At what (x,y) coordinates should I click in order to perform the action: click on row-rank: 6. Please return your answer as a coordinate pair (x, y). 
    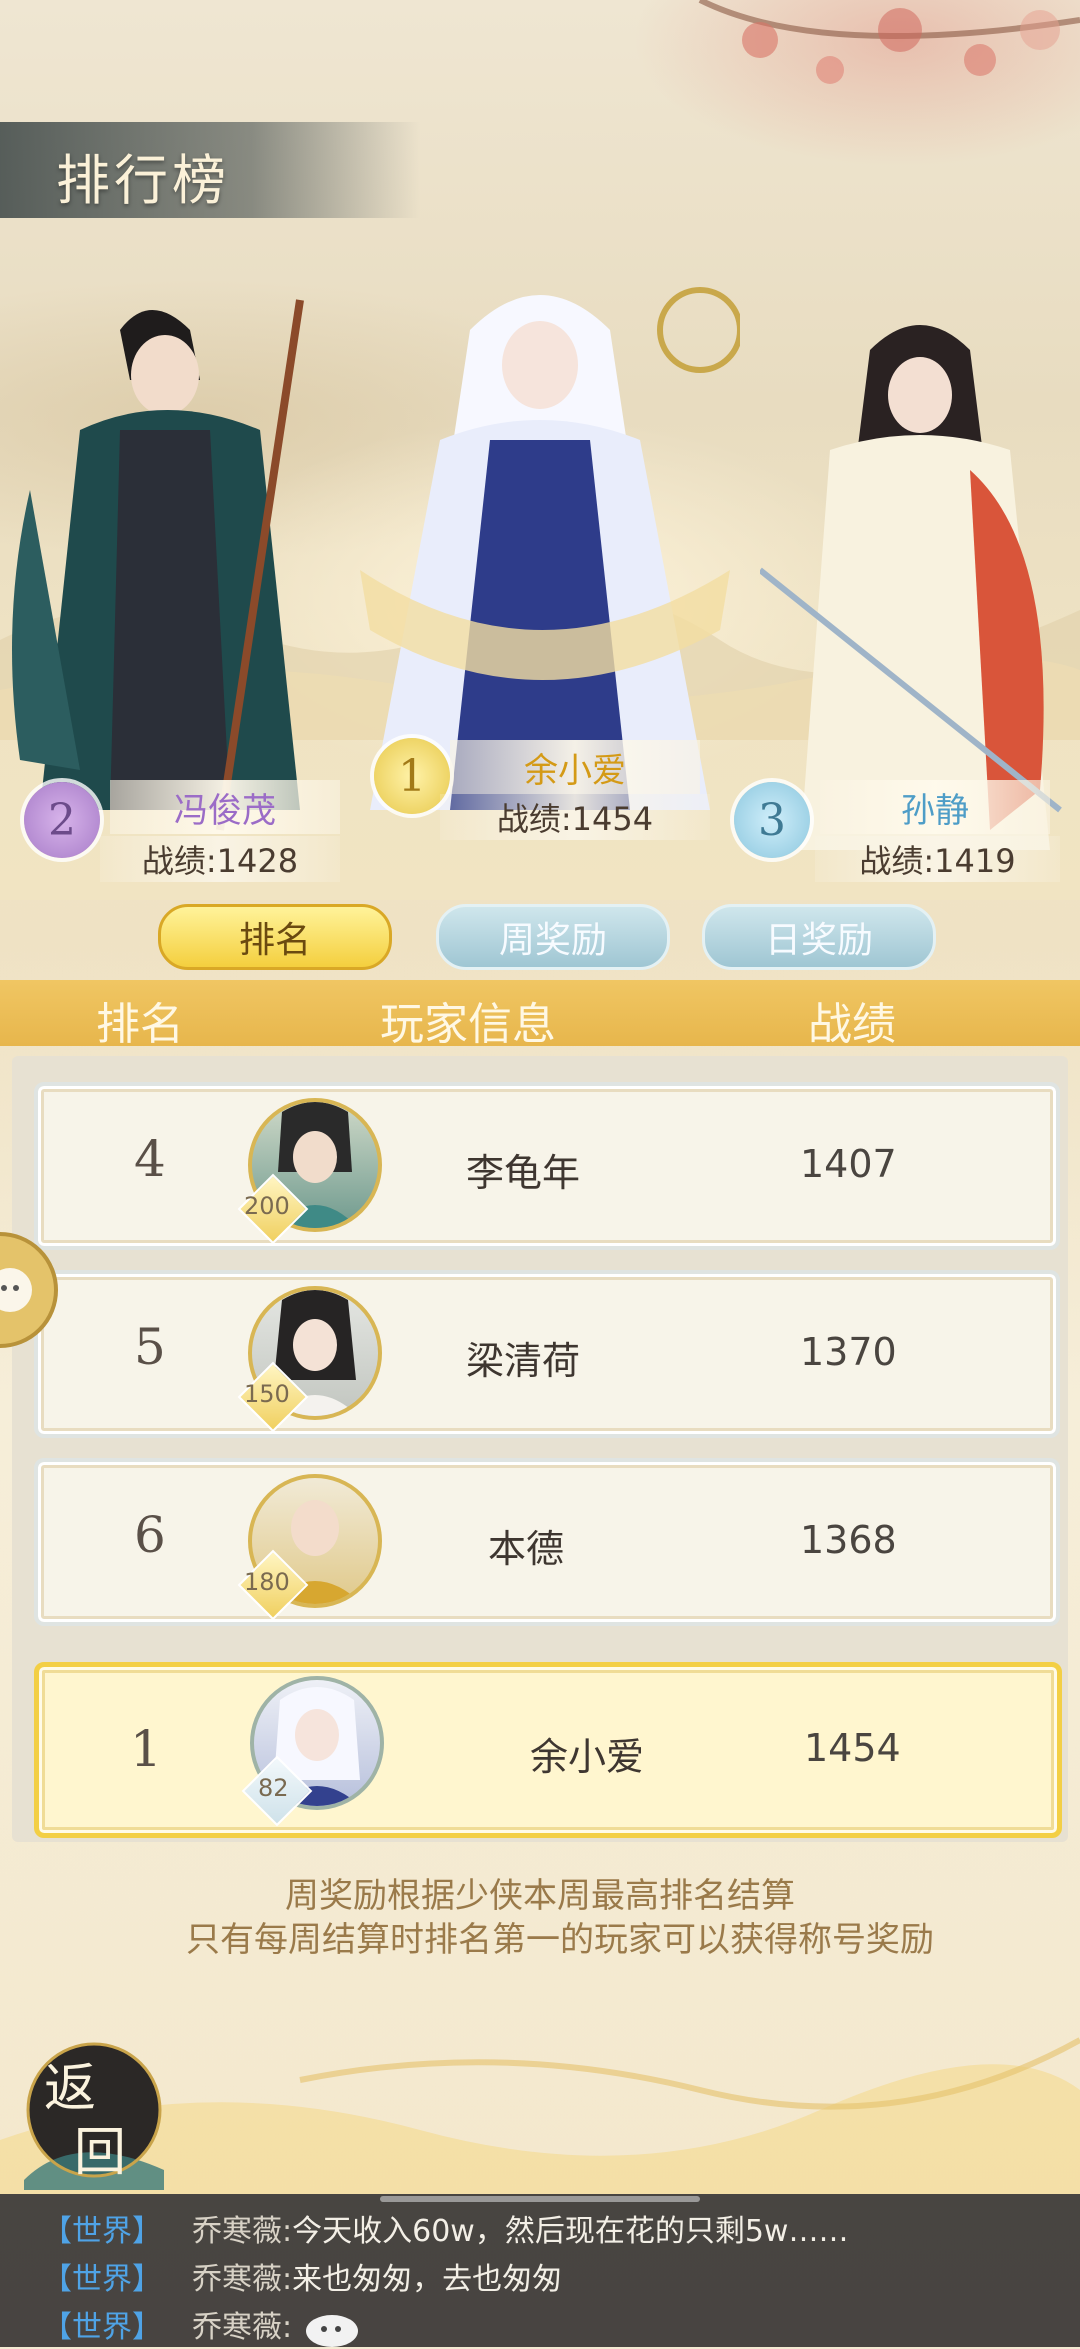
    Looking at the image, I should click on (150, 1535).